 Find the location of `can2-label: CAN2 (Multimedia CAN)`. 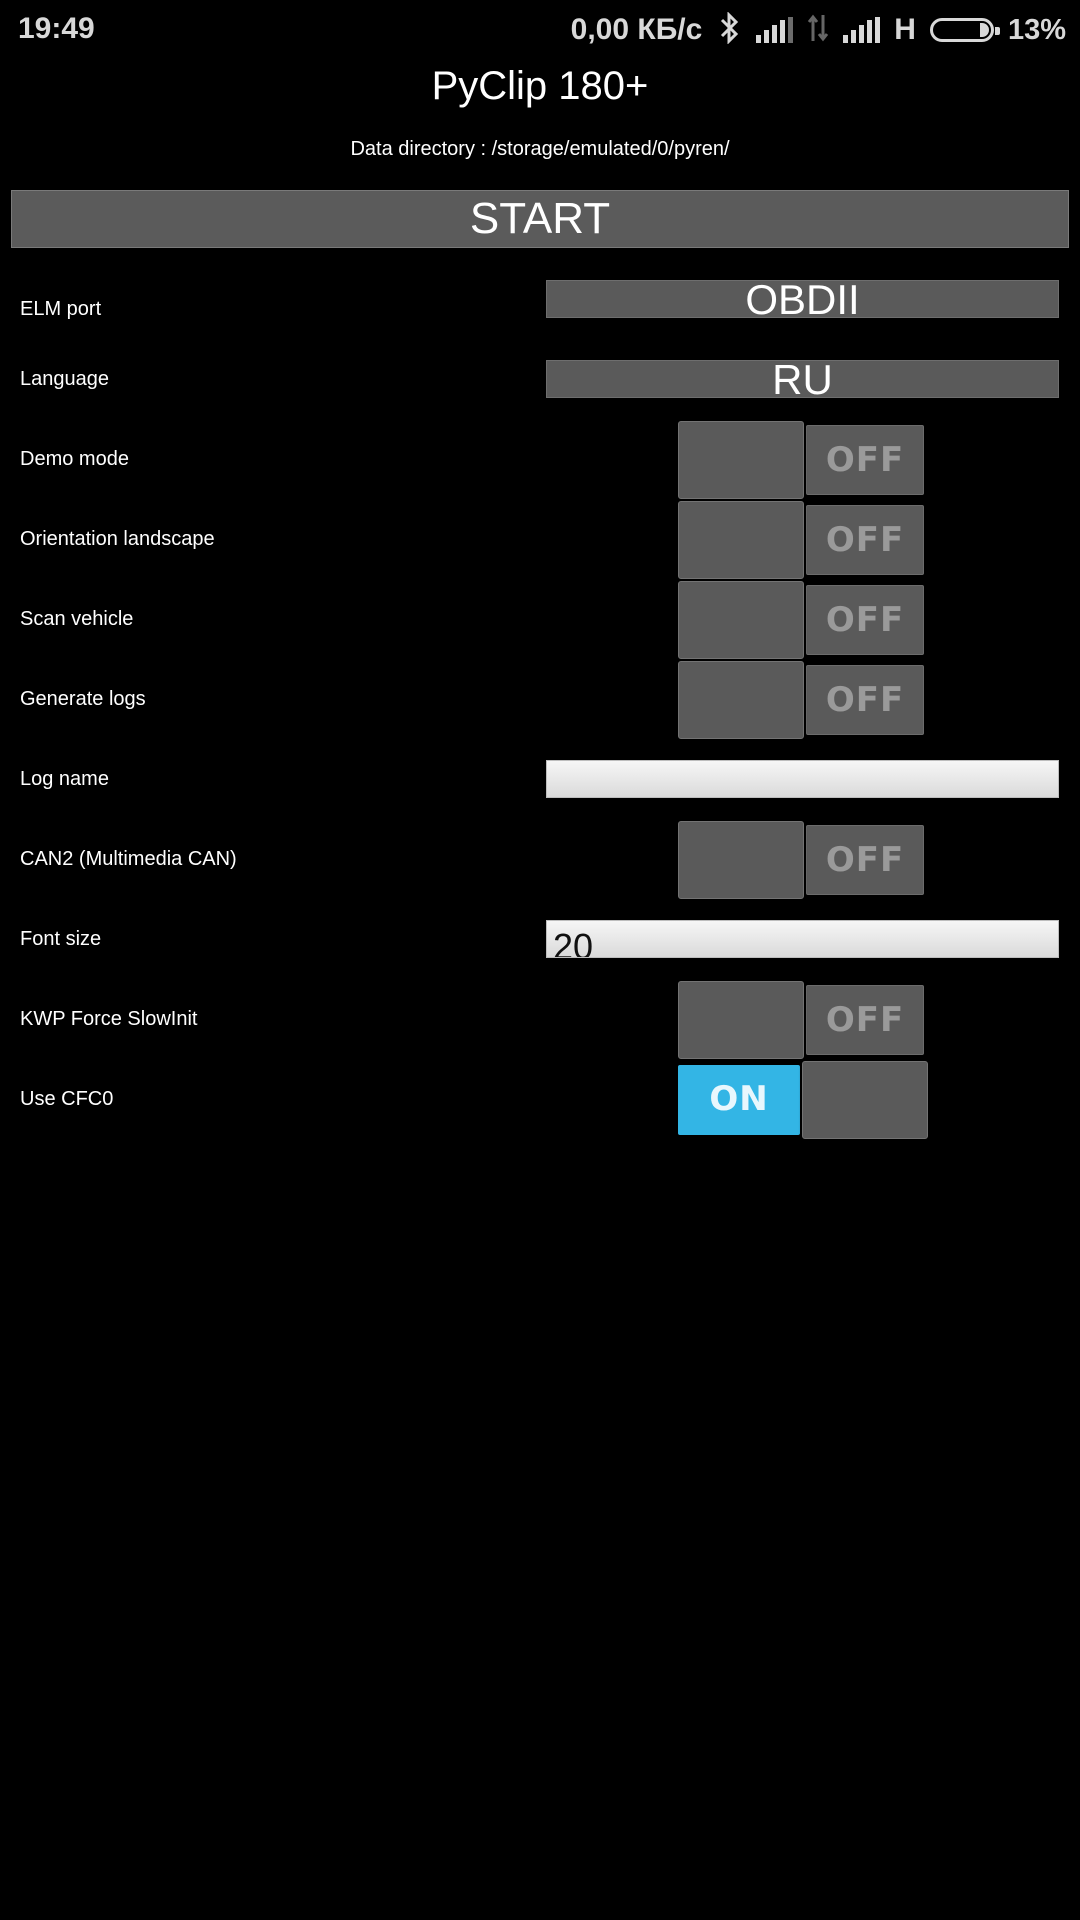

can2-label: CAN2 (Multimedia CAN) is located at coordinates (128, 859).